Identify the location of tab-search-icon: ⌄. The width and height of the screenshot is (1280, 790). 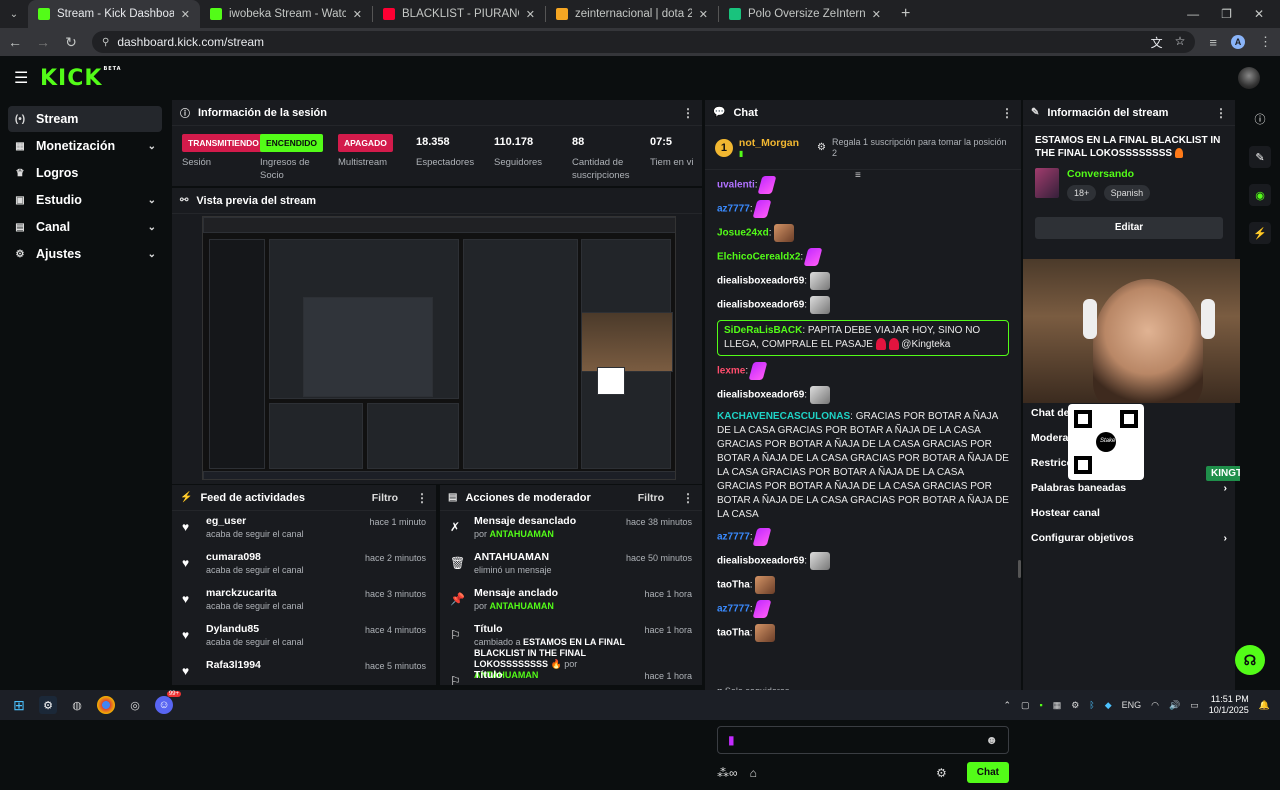
(14, 14).